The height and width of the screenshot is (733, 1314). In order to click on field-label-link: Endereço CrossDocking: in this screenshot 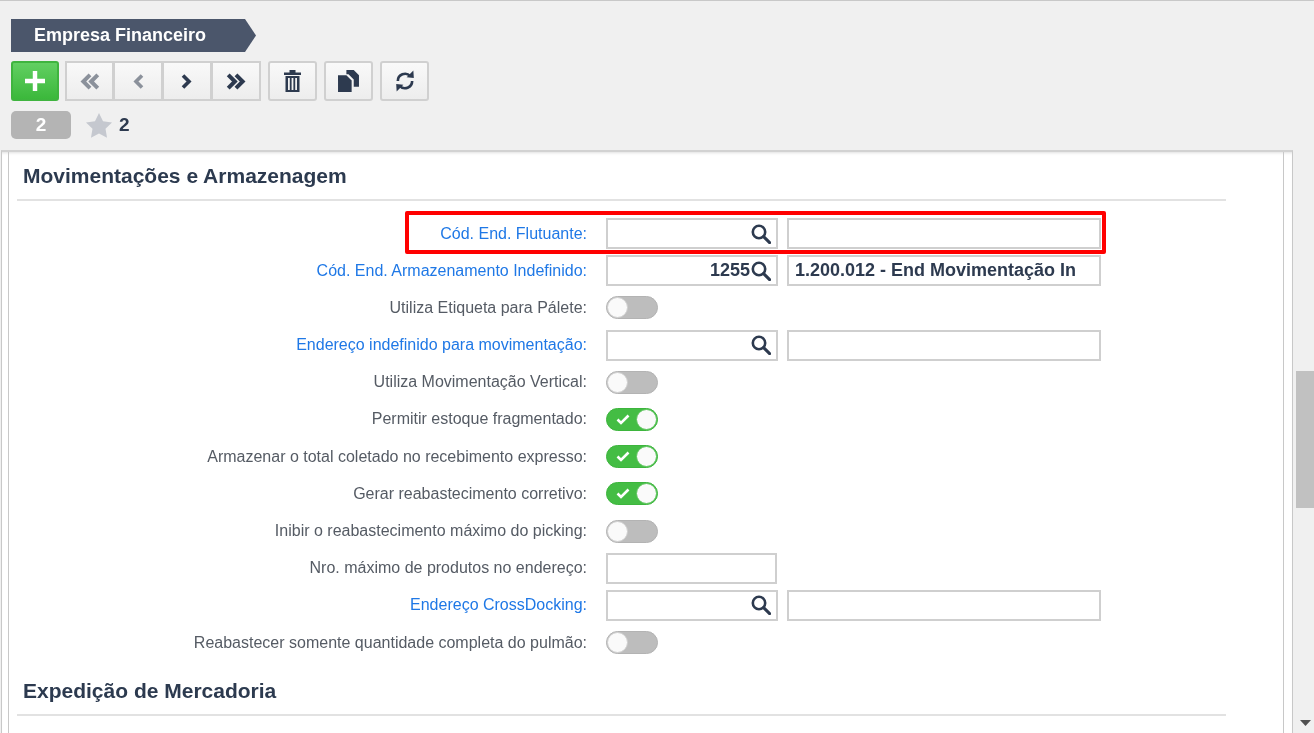, I will do `click(498, 605)`.